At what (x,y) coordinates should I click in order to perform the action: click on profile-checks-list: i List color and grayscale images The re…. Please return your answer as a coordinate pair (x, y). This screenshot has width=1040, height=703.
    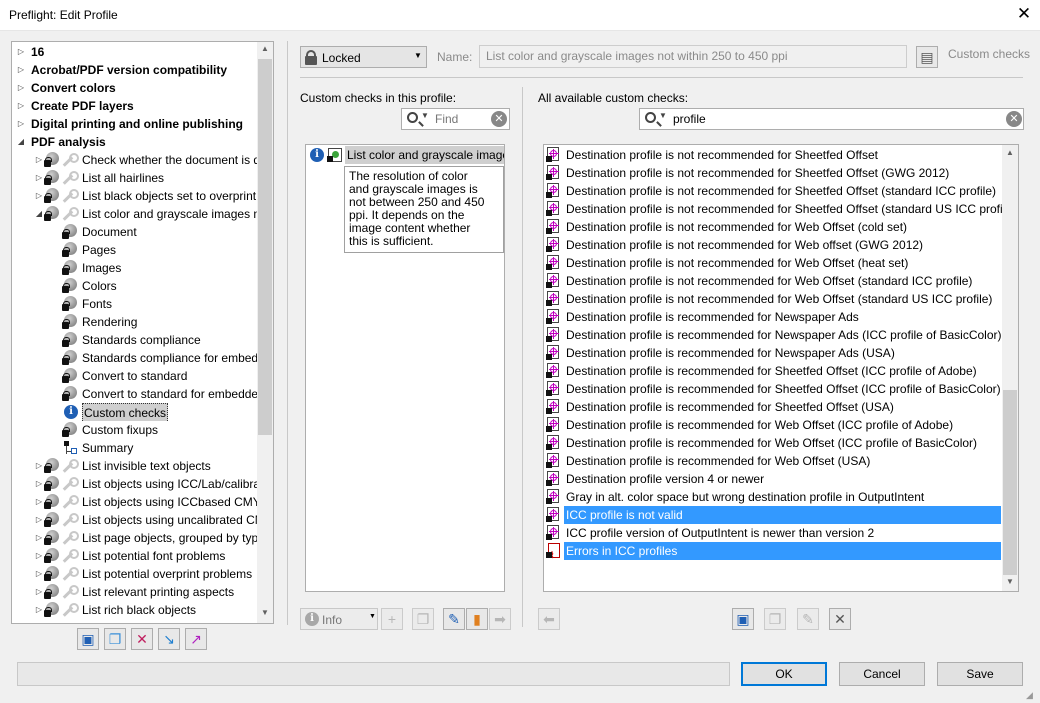
    Looking at the image, I should click on (405, 368).